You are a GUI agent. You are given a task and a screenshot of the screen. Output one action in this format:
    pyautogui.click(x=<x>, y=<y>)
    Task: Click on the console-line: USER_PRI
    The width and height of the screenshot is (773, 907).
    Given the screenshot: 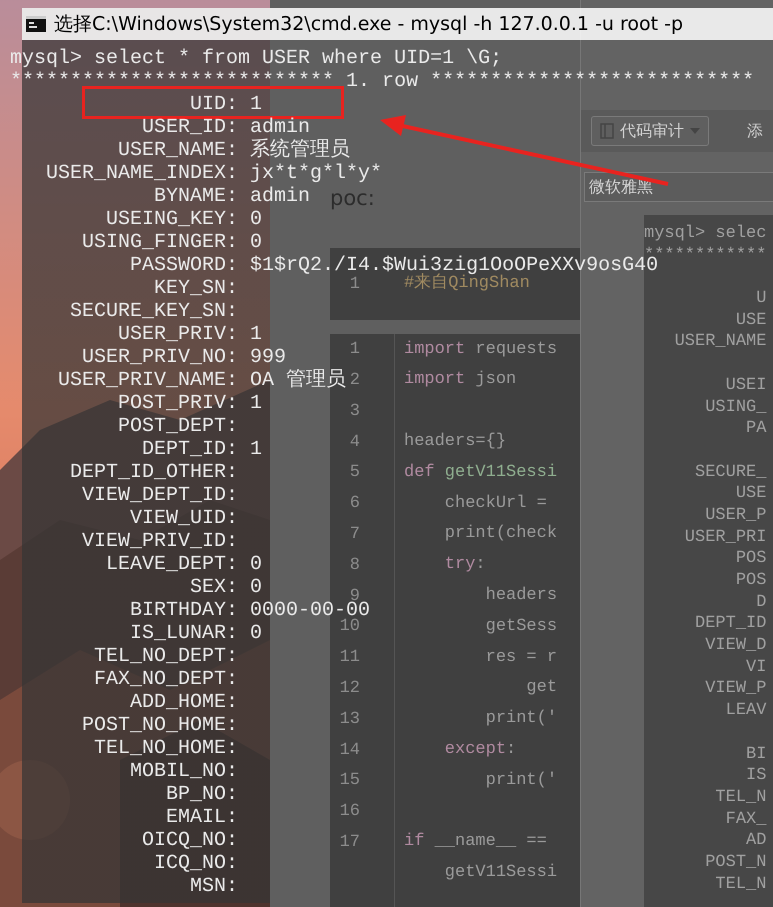 What is the action you would take?
    pyautogui.click(x=726, y=537)
    